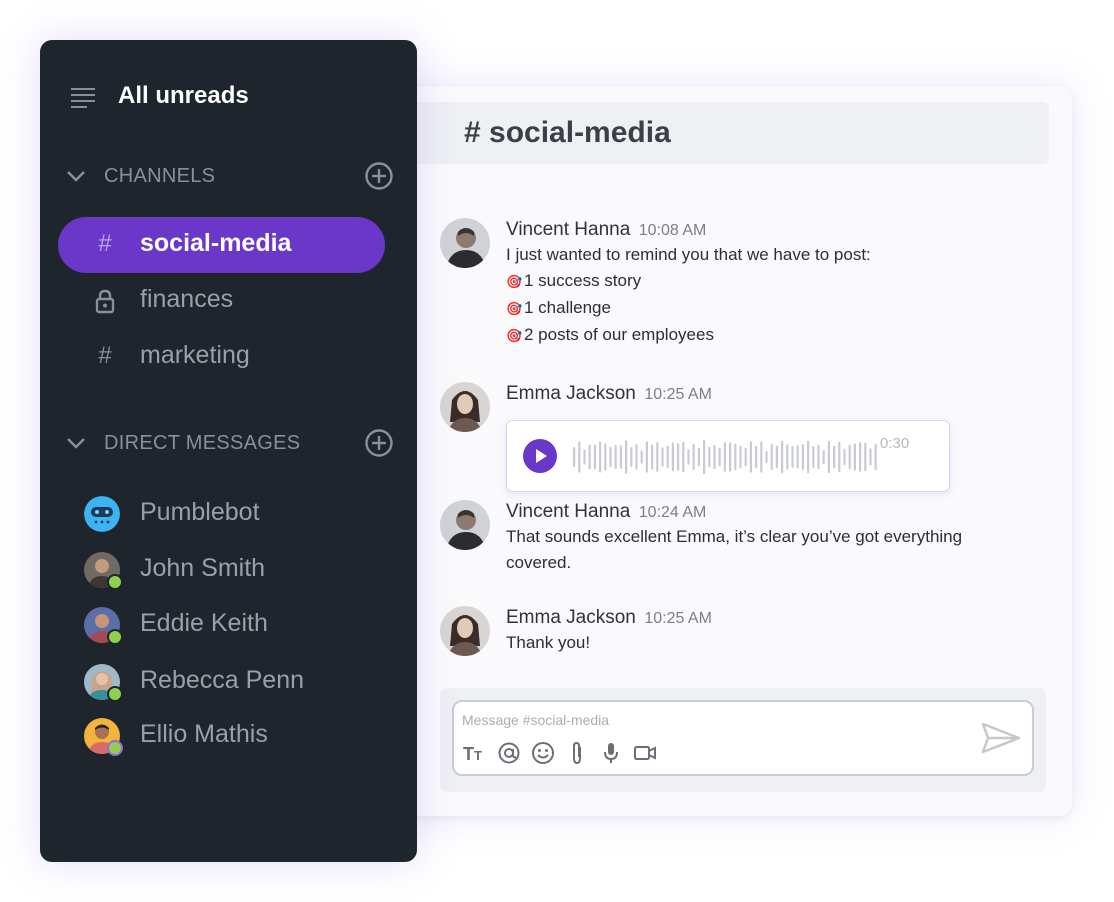 The height and width of the screenshot is (902, 1114). What do you see at coordinates (672, 512) in the screenshot?
I see `message-time: 10:24 AM` at bounding box center [672, 512].